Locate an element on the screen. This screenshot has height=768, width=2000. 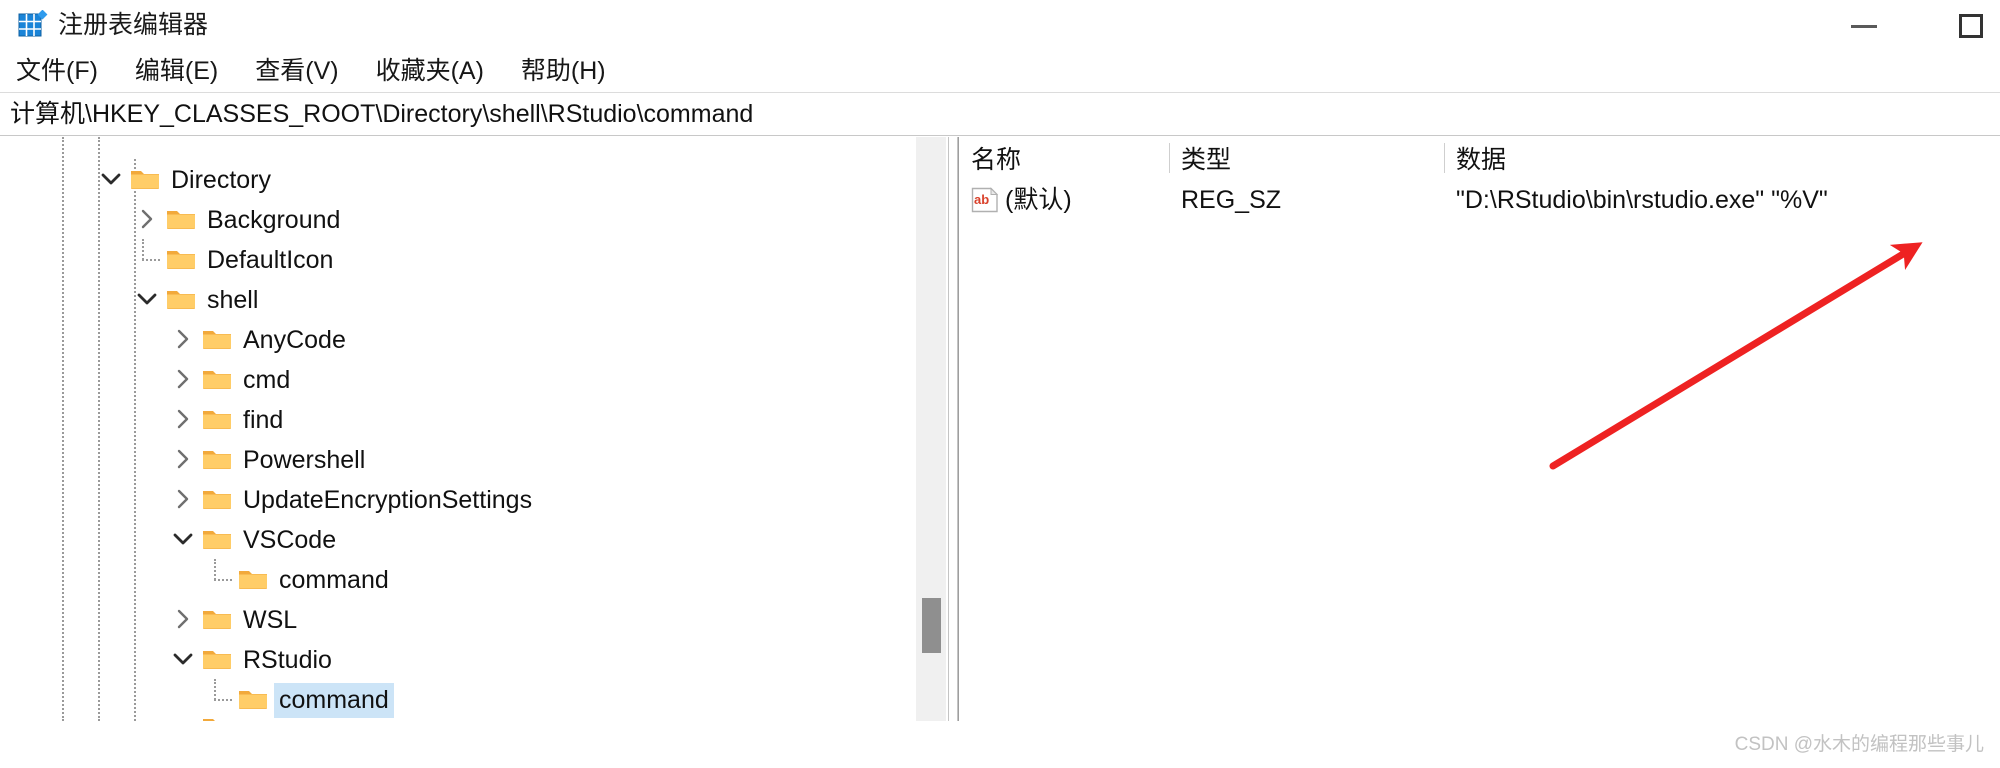
menu-bar: 文件(F) 编辑(E) 查看(V) 收藏夹(A) 帮助(H) is located at coordinates (1000, 71).